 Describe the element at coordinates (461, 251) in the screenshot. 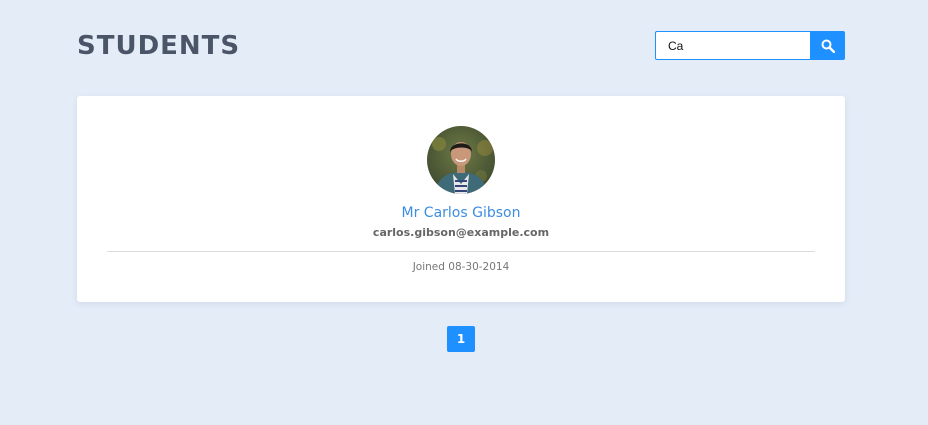

I see `divider` at that location.